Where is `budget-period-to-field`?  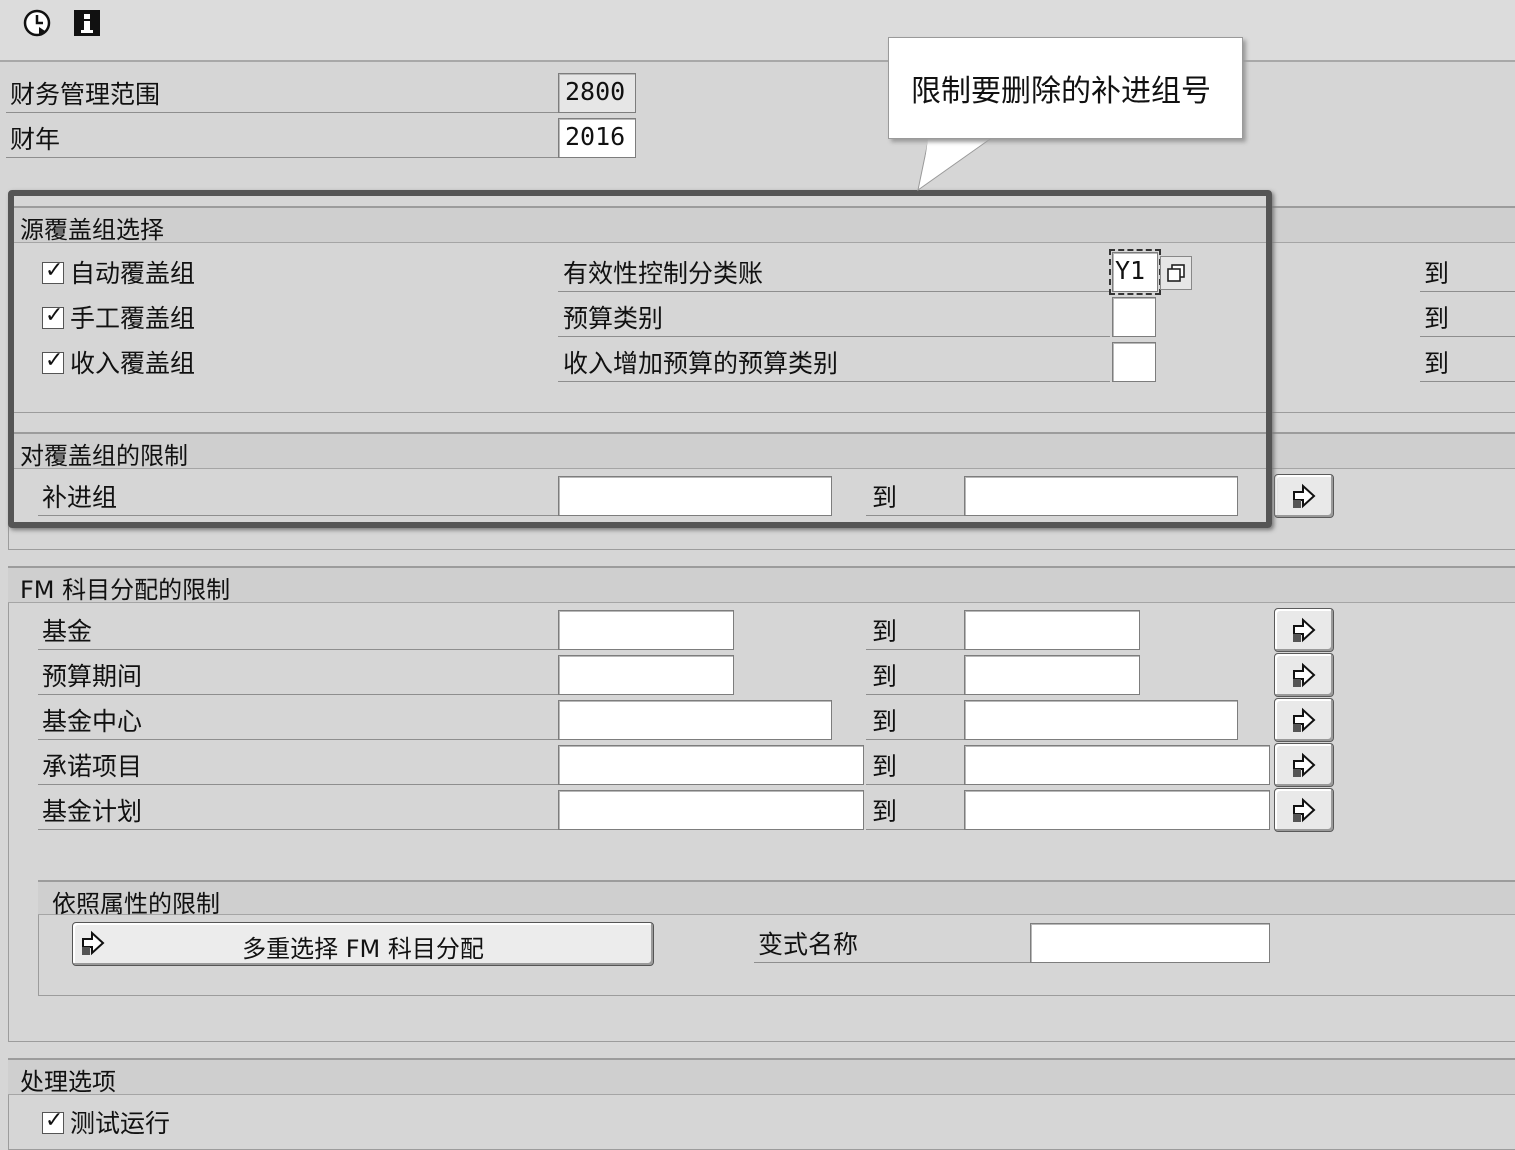
budget-period-to-field is located at coordinates (1052, 675).